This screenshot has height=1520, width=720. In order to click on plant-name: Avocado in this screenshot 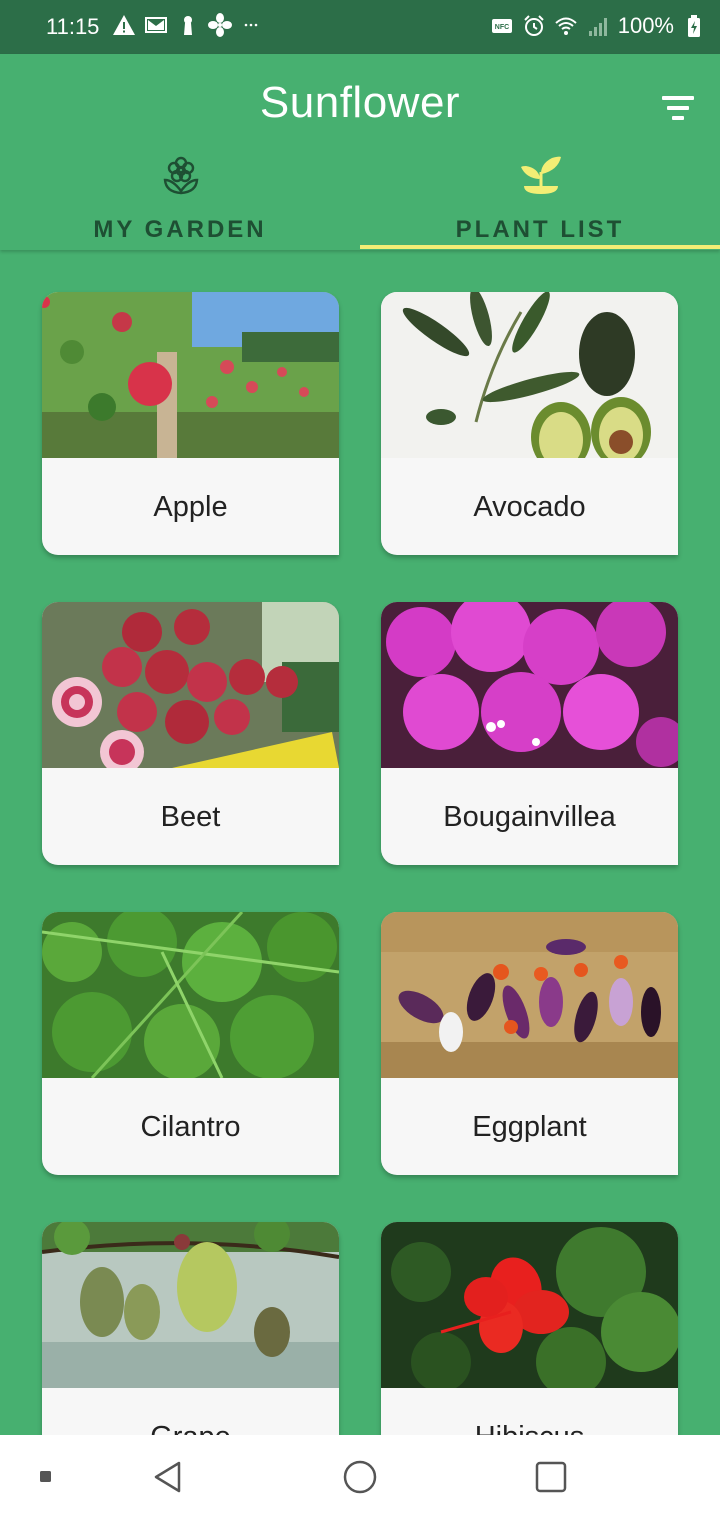, I will do `click(529, 507)`.